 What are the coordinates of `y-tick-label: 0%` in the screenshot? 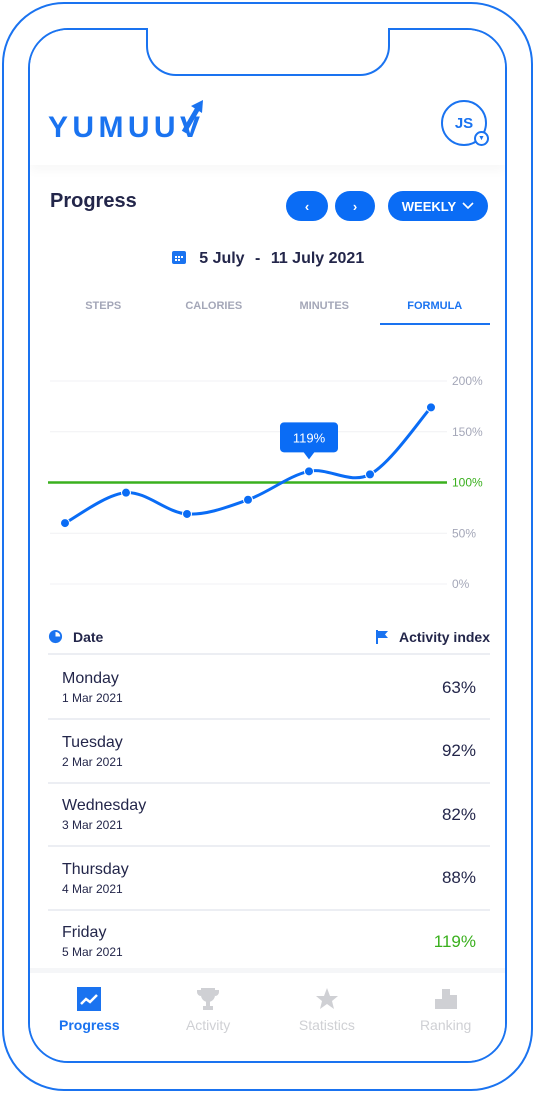 It's located at (461, 583).